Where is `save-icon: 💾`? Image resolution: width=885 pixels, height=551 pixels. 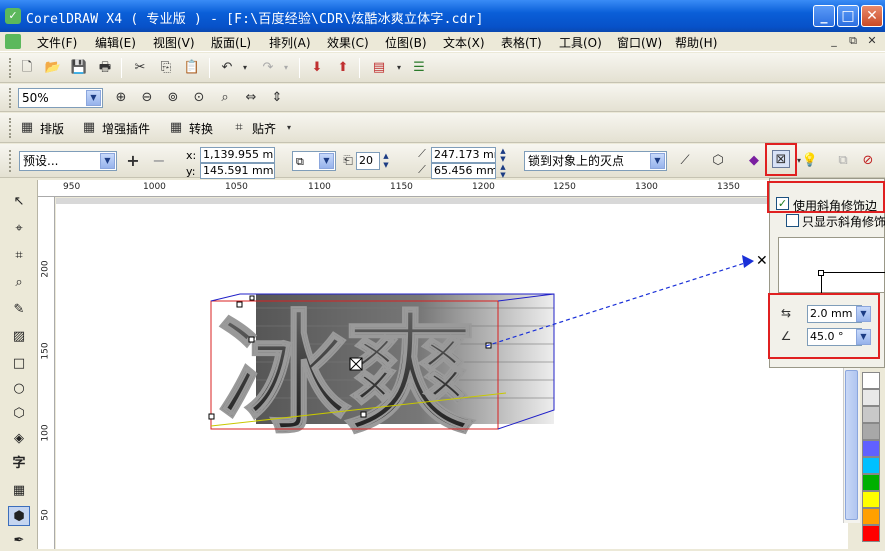
save-icon: 💾 is located at coordinates (79, 68).